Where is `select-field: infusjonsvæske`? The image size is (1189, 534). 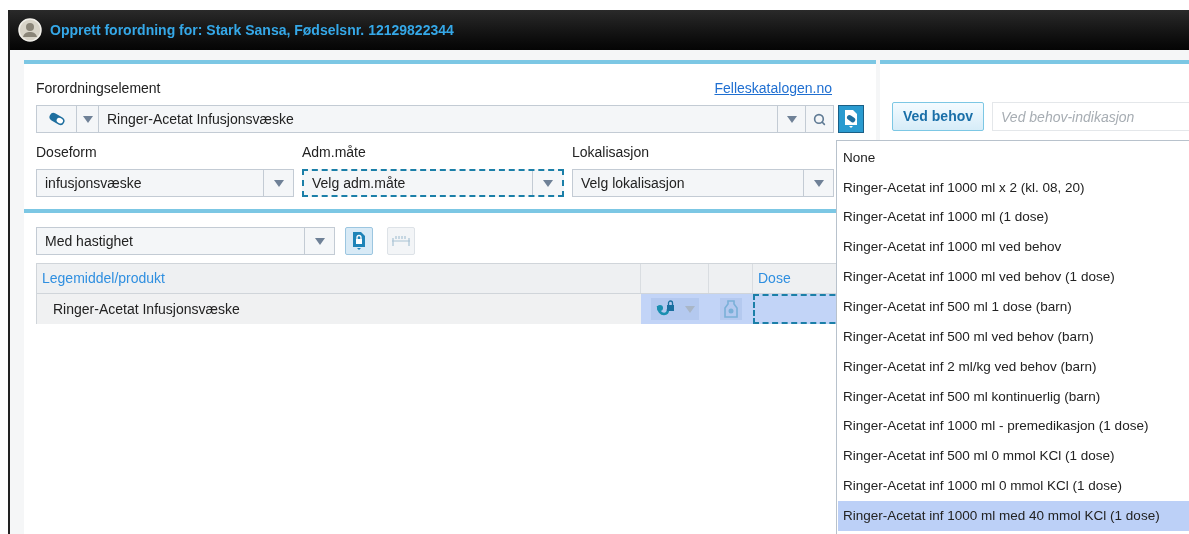
select-field: infusjonsvæske is located at coordinates (165, 183).